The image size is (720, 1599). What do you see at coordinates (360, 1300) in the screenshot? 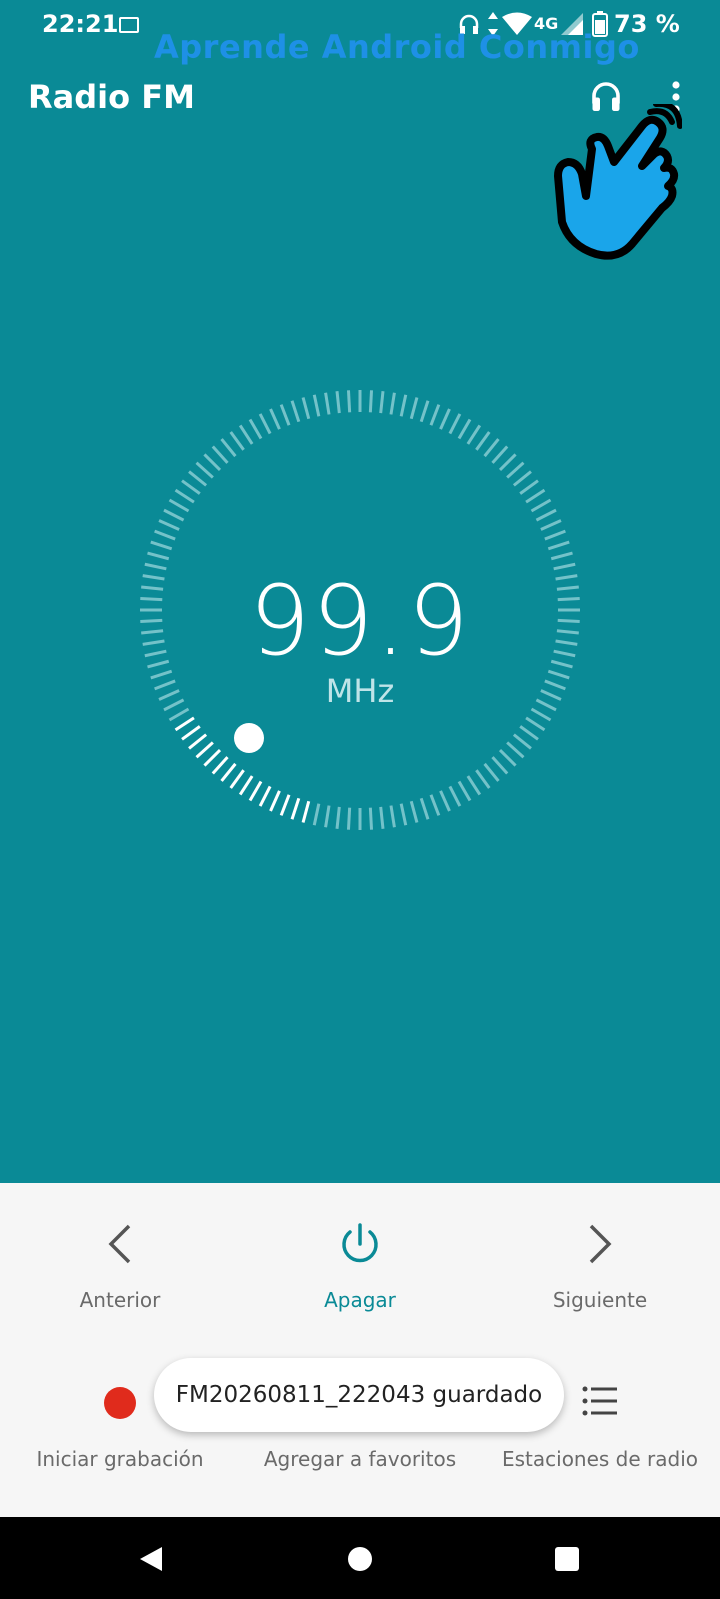
I see `power-label: Apagar` at bounding box center [360, 1300].